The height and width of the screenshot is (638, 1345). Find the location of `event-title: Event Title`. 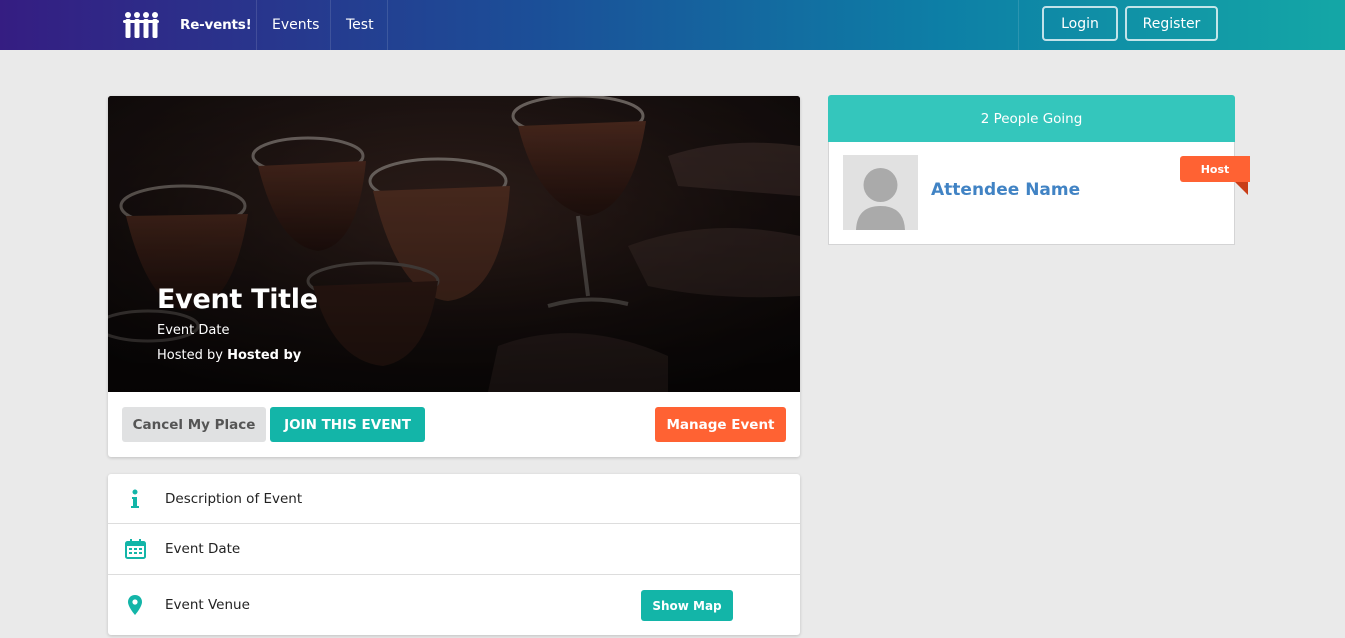

event-title: Event Title is located at coordinates (237, 299).